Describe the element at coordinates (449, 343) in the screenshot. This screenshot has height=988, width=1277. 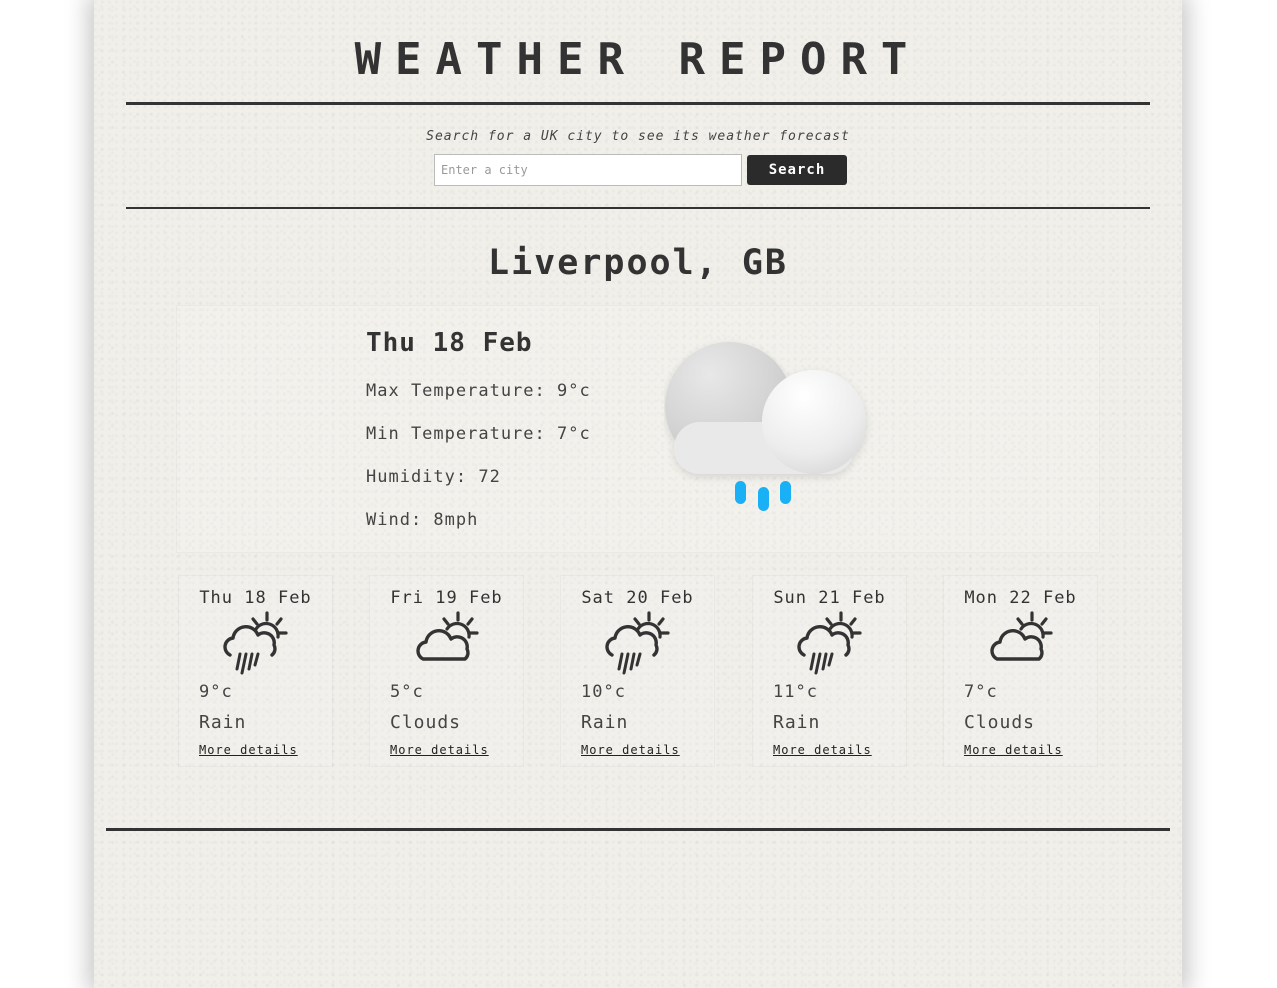
I see `today-date: Thu 18 Feb` at that location.